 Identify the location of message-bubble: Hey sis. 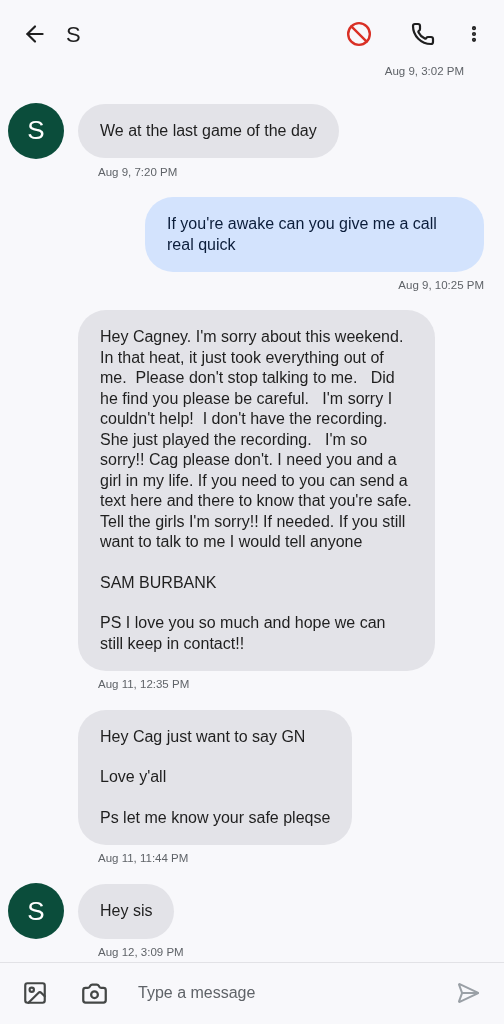
(126, 911).